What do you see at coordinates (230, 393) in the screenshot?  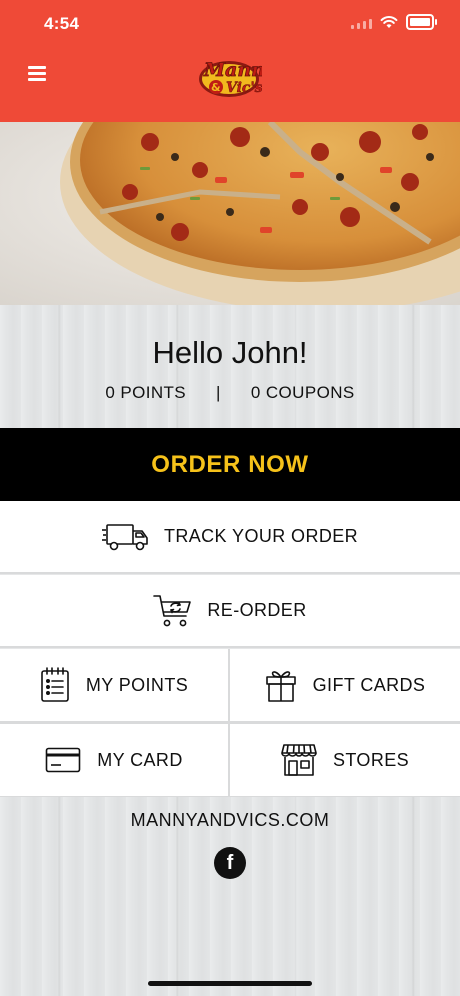 I see `rewards-summary: 0 POINTS | 0 COUPONS` at bounding box center [230, 393].